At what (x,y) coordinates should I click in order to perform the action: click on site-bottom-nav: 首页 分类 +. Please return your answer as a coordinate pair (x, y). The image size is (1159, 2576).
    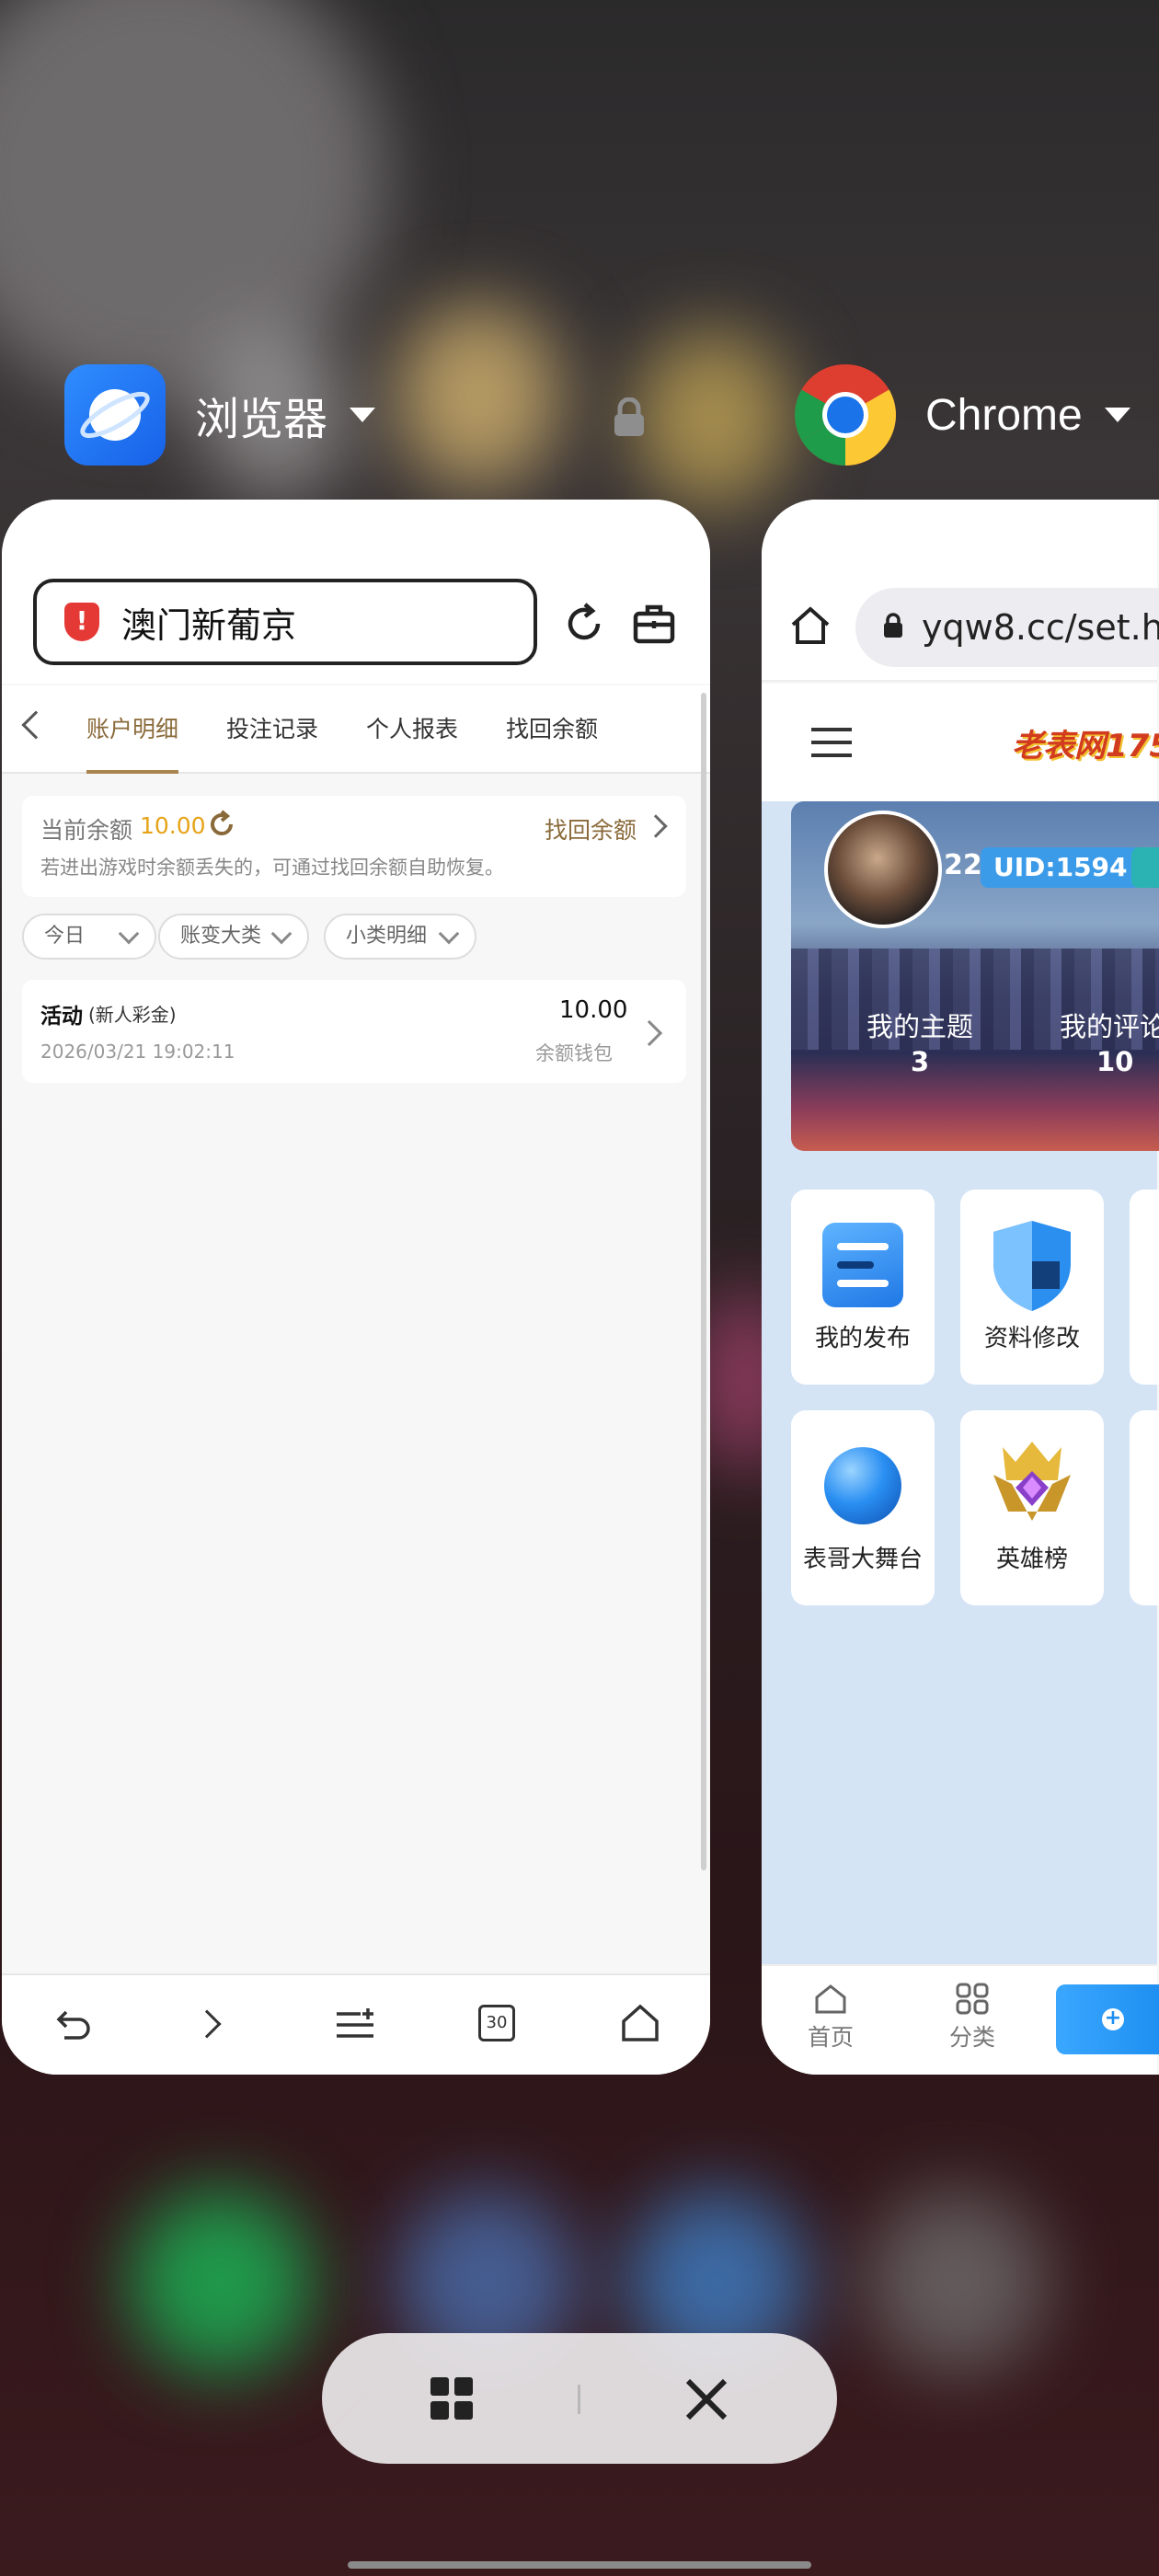
    Looking at the image, I should click on (960, 2020).